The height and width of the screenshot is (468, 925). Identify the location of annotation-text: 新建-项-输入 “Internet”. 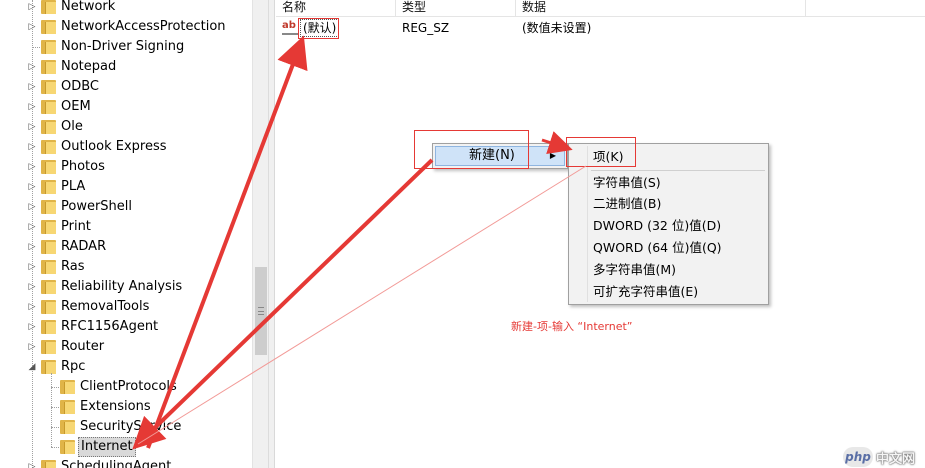
(572, 326).